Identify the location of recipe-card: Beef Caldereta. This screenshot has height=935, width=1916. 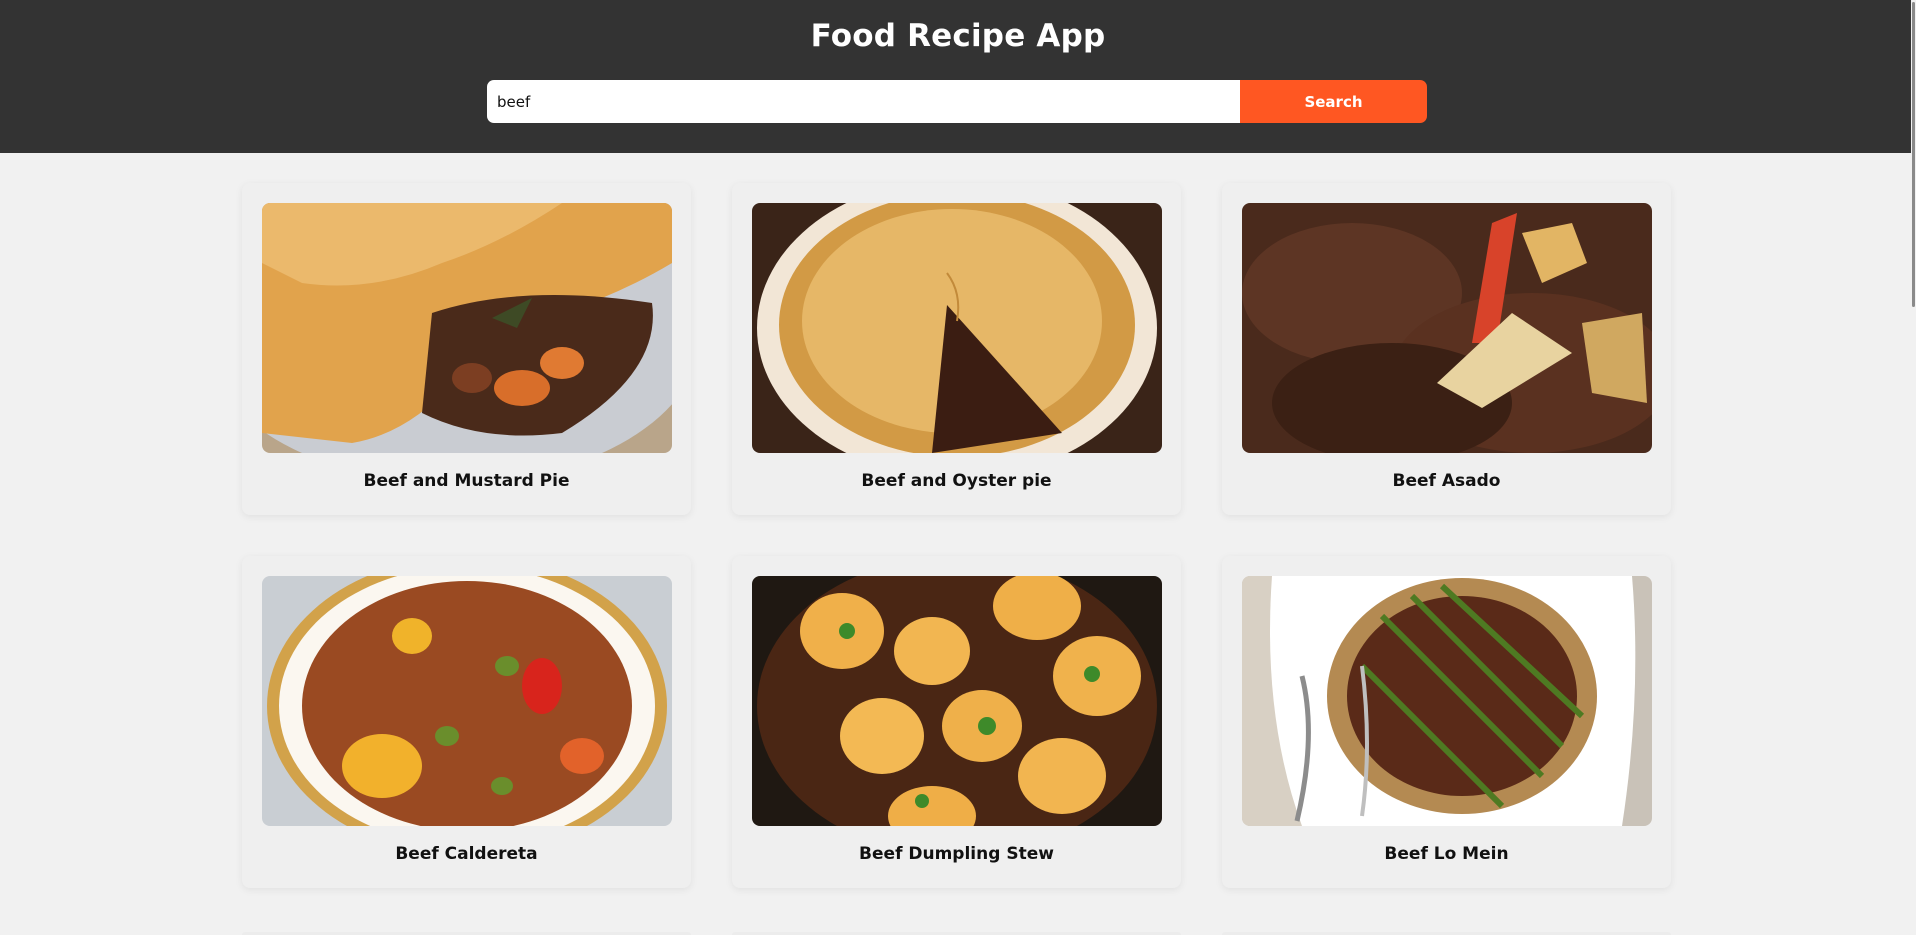
(466, 722).